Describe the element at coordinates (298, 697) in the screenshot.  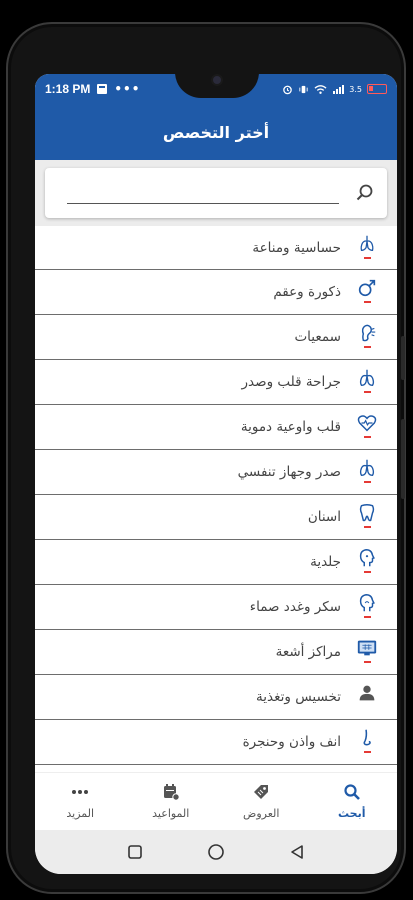
I see `specialty-label: تخسيس وتغذية` at that location.